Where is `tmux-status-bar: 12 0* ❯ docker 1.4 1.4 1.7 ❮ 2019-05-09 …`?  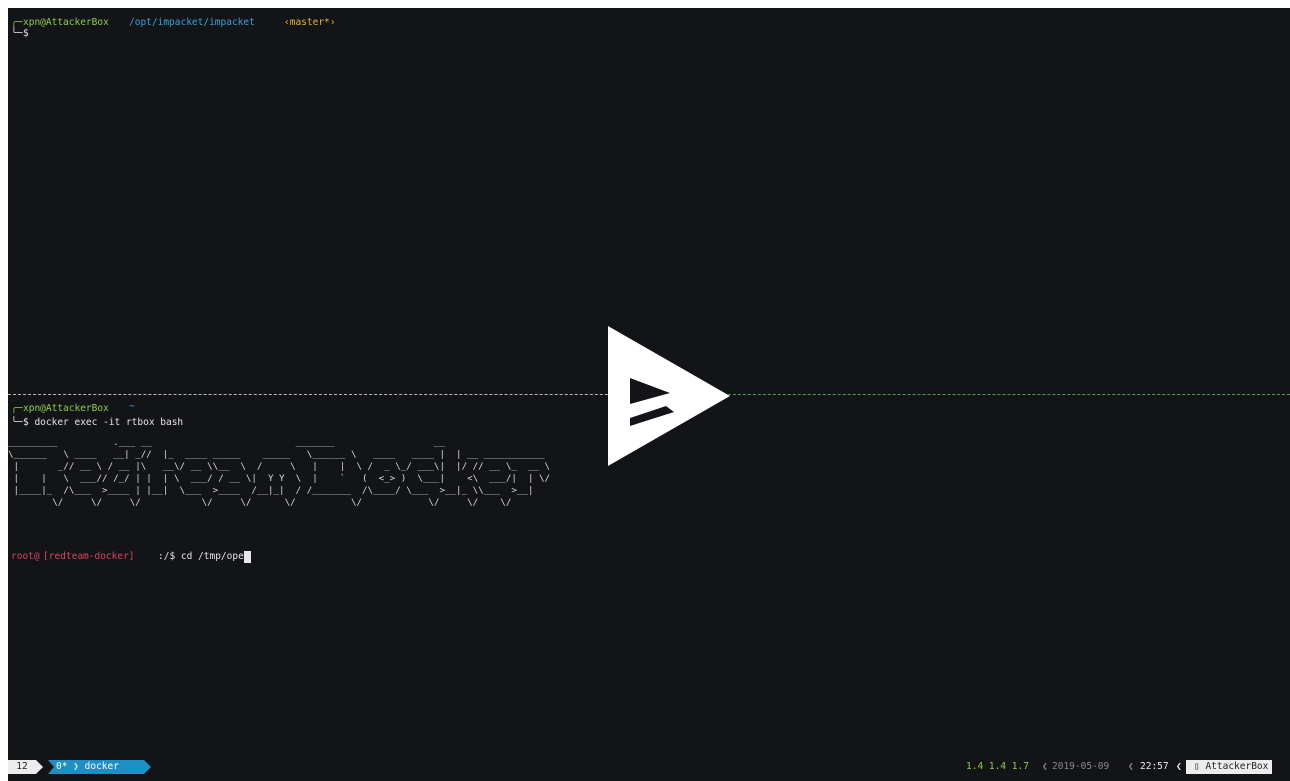 tmux-status-bar: 12 0* ❯ docker 1.4 1.4 1.7 ❮ 2019-05-09 … is located at coordinates (649, 767).